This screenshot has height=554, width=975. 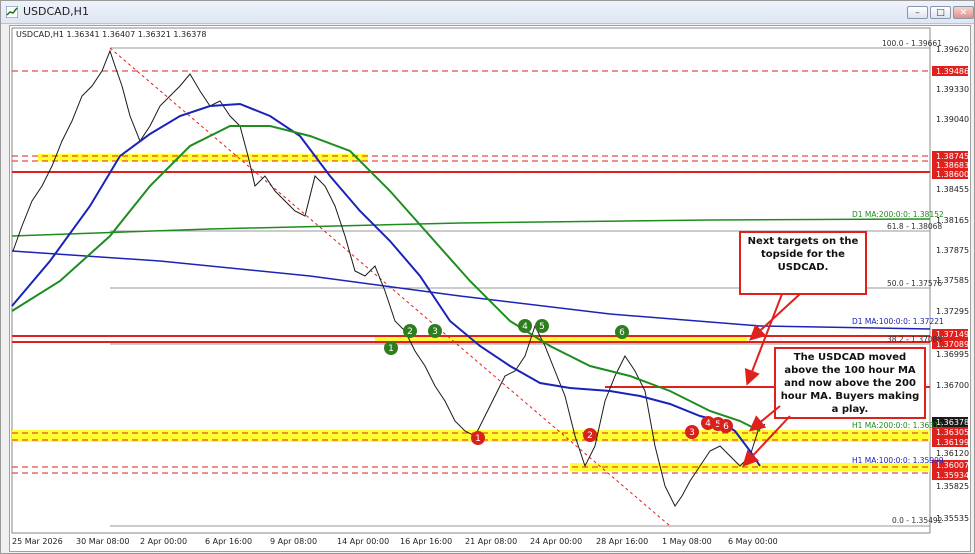 I want to click on title-bar: USDCAD,H1 – □ ✕, so click(x=487, y=12).